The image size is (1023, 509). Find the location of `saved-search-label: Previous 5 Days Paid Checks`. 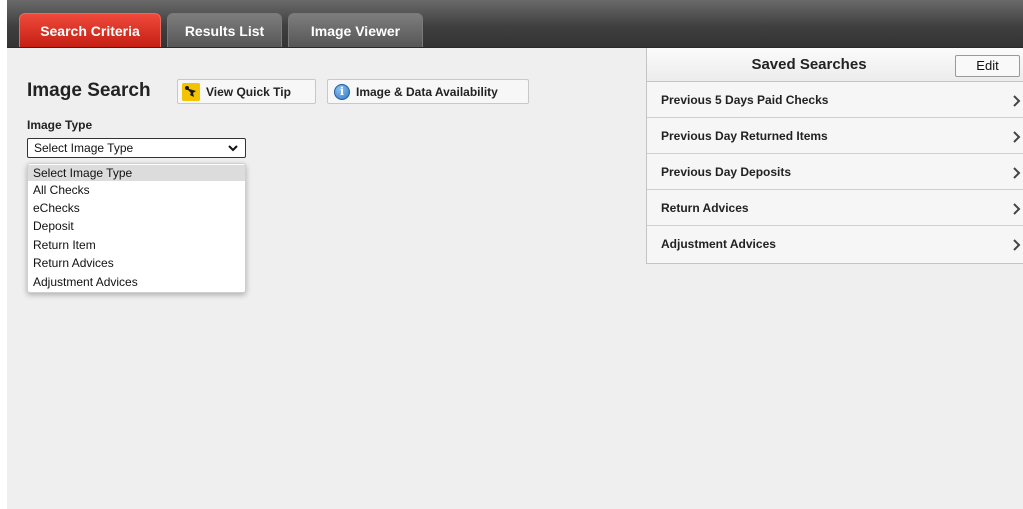

saved-search-label: Previous 5 Days Paid Checks is located at coordinates (745, 100).